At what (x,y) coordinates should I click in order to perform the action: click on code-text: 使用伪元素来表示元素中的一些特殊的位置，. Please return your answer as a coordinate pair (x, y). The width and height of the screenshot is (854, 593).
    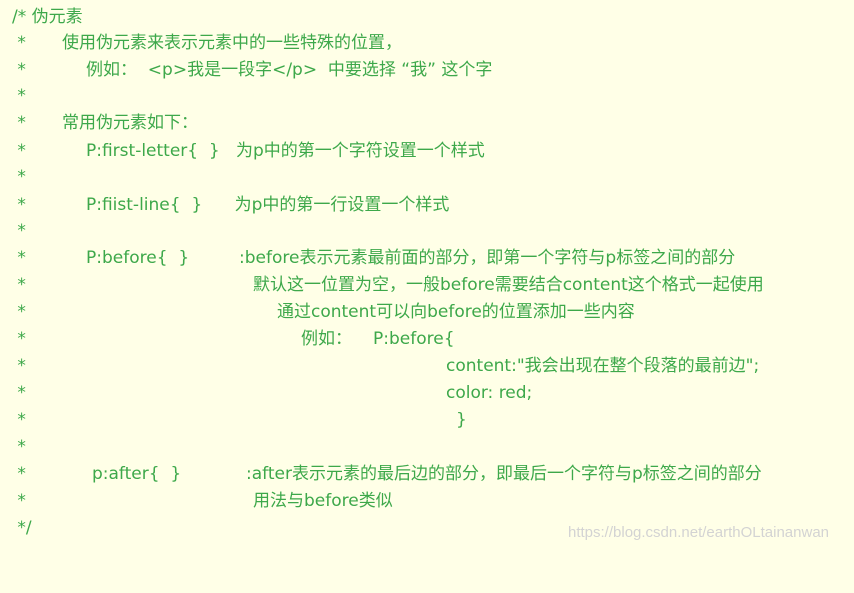
    Looking at the image, I should click on (232, 43).